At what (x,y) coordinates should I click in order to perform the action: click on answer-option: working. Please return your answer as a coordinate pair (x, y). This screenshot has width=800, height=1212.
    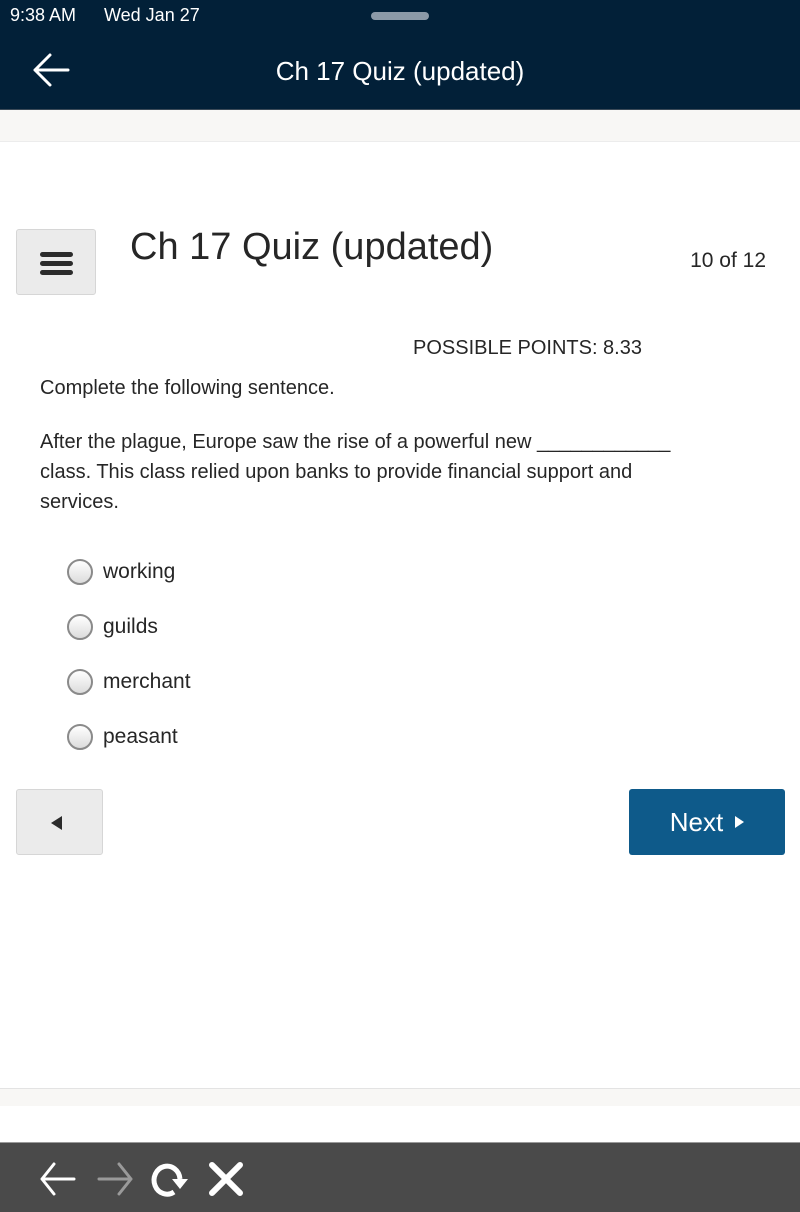
    Looking at the image, I should click on (129, 571).